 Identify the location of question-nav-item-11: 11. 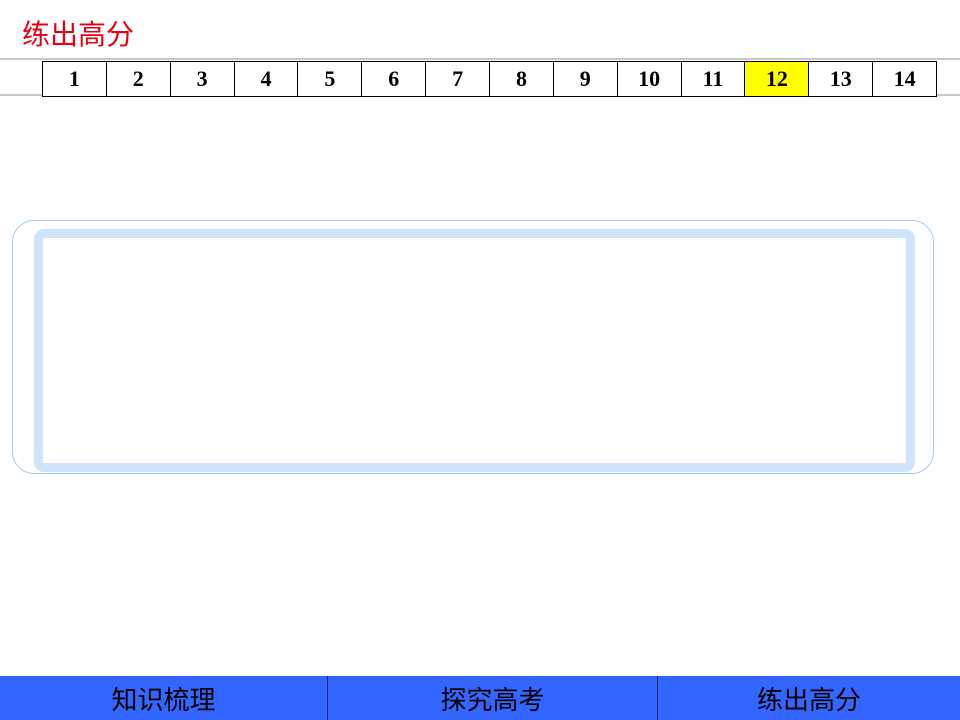
(713, 79).